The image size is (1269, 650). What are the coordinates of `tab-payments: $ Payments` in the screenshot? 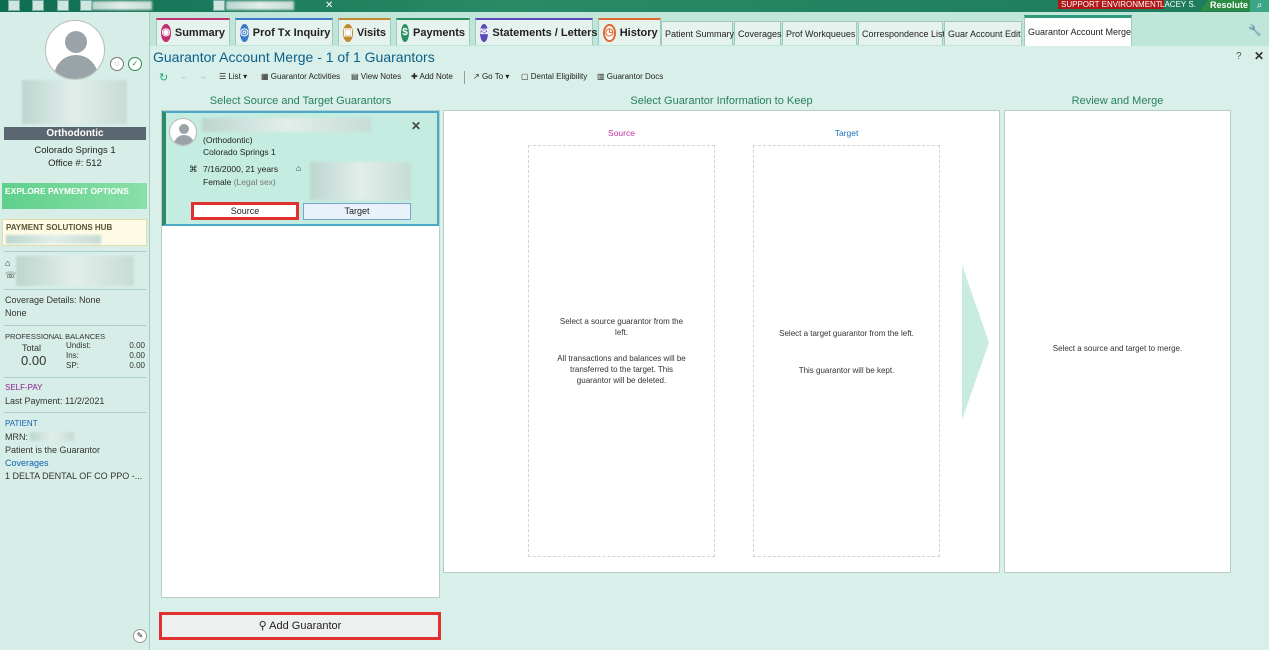 It's located at (433, 31).